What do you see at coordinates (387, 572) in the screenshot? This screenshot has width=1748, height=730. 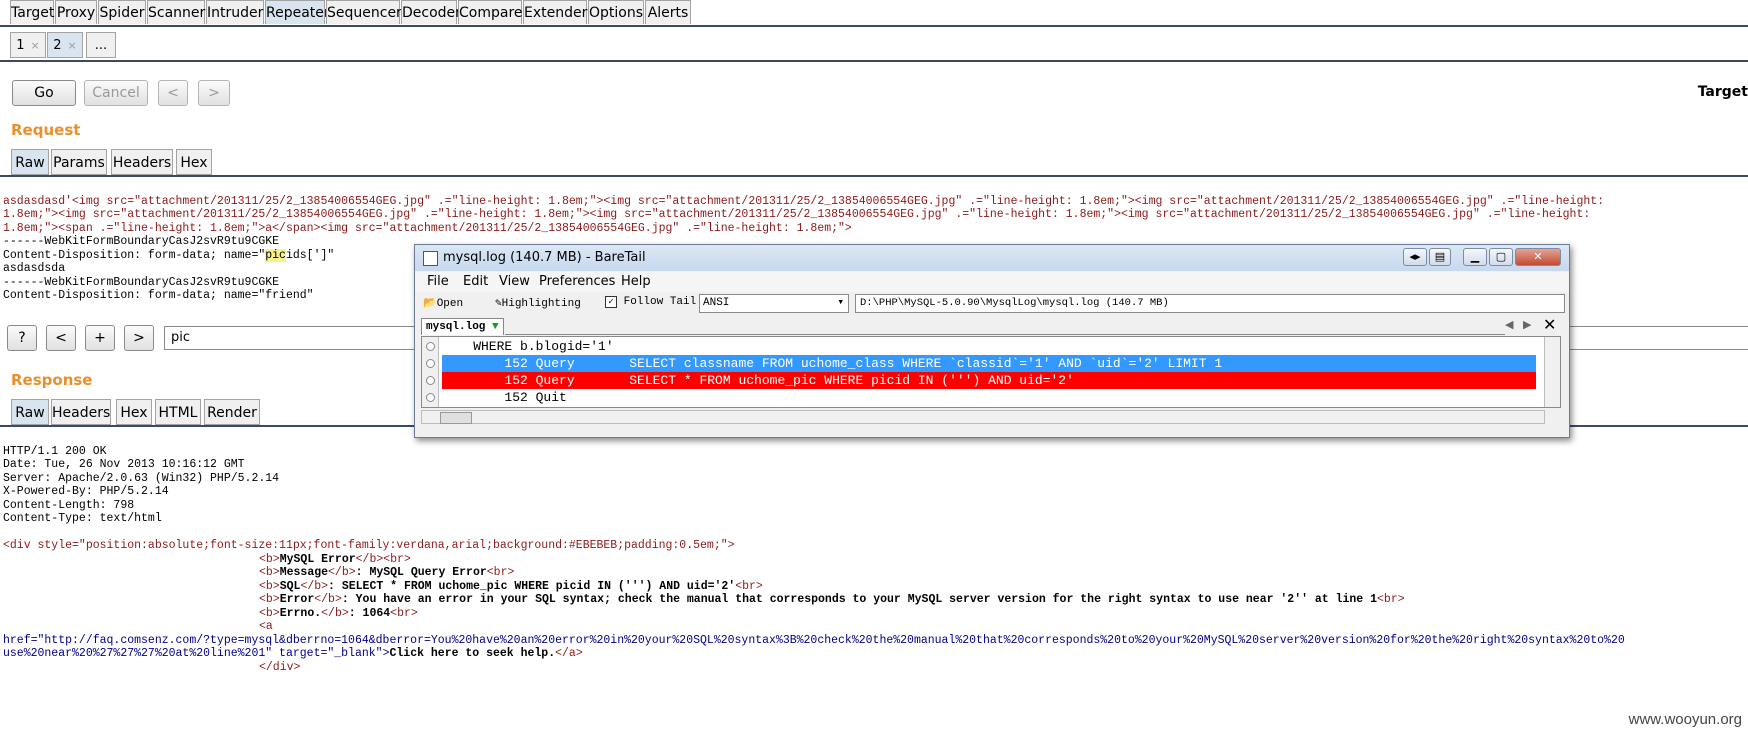 I see `response-line: <b>Message</b>: MySQL Query Error<br>` at bounding box center [387, 572].